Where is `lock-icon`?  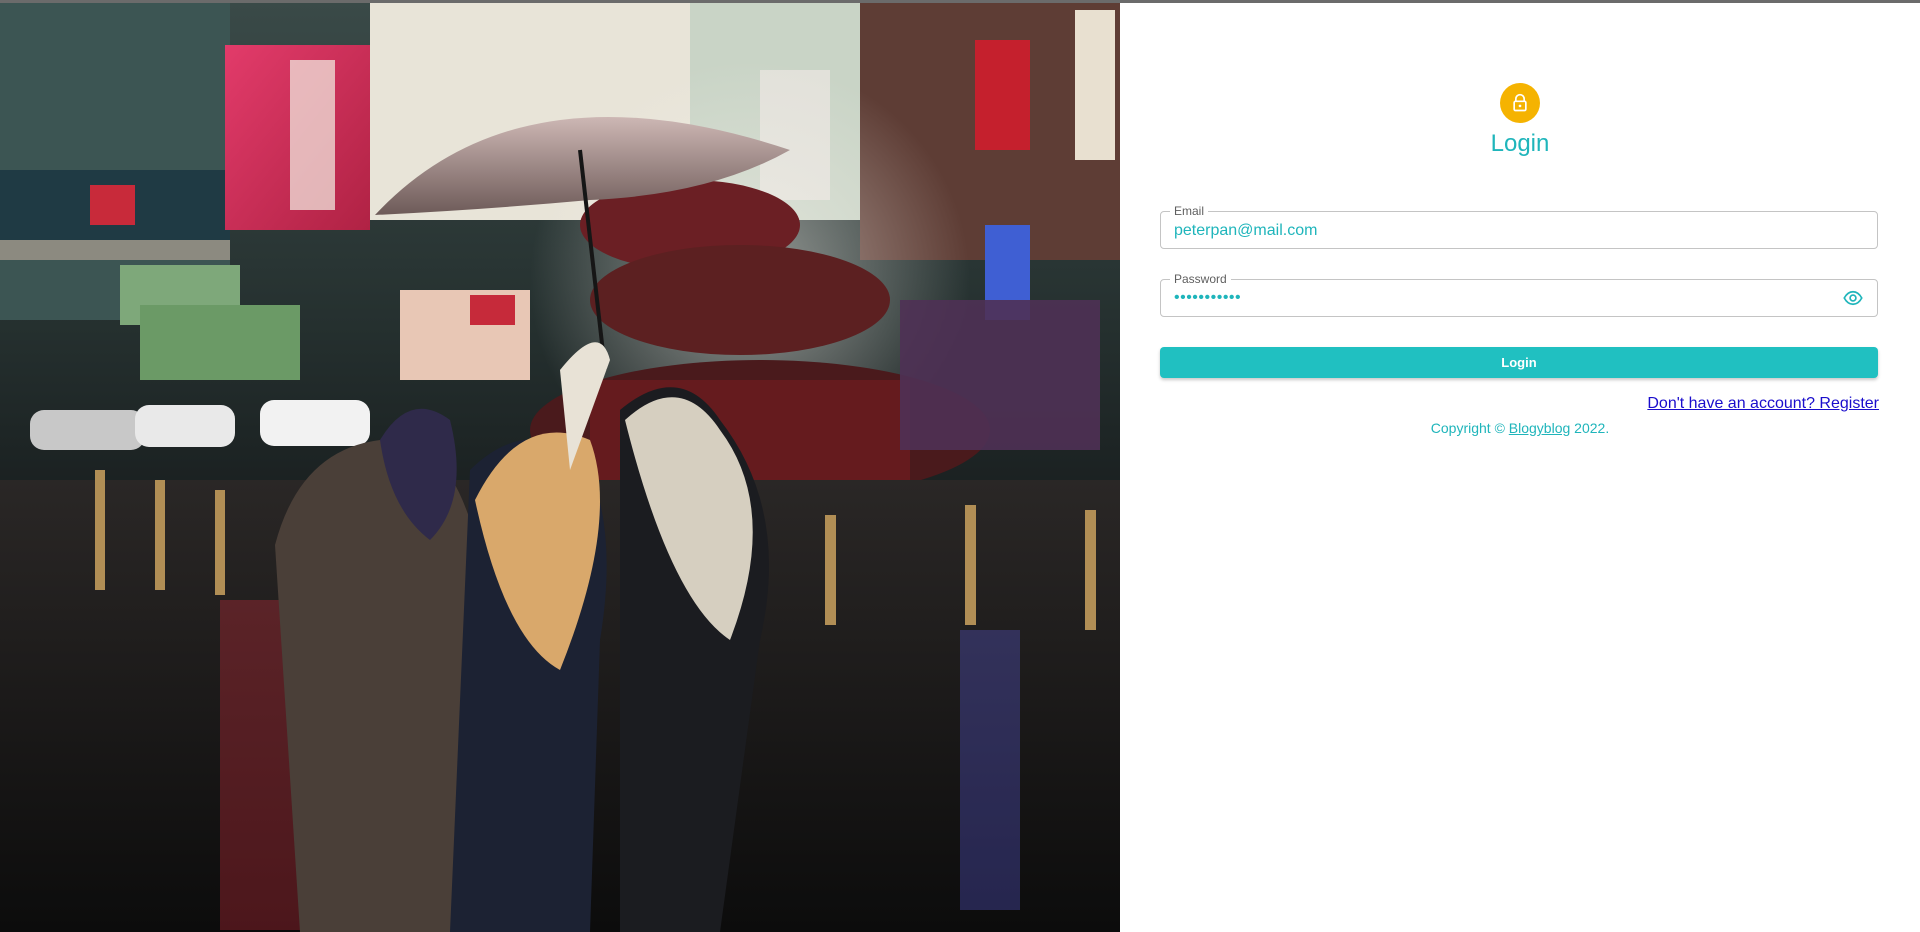 lock-icon is located at coordinates (1520, 102).